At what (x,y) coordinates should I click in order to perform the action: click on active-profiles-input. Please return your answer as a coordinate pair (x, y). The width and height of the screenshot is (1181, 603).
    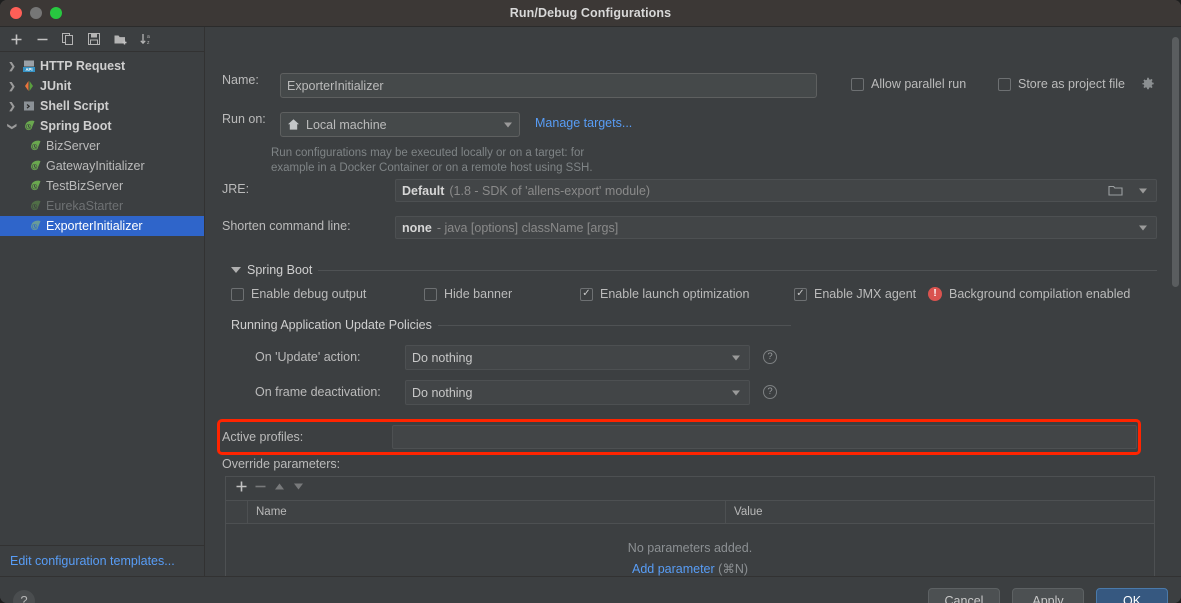
    Looking at the image, I should click on (764, 437).